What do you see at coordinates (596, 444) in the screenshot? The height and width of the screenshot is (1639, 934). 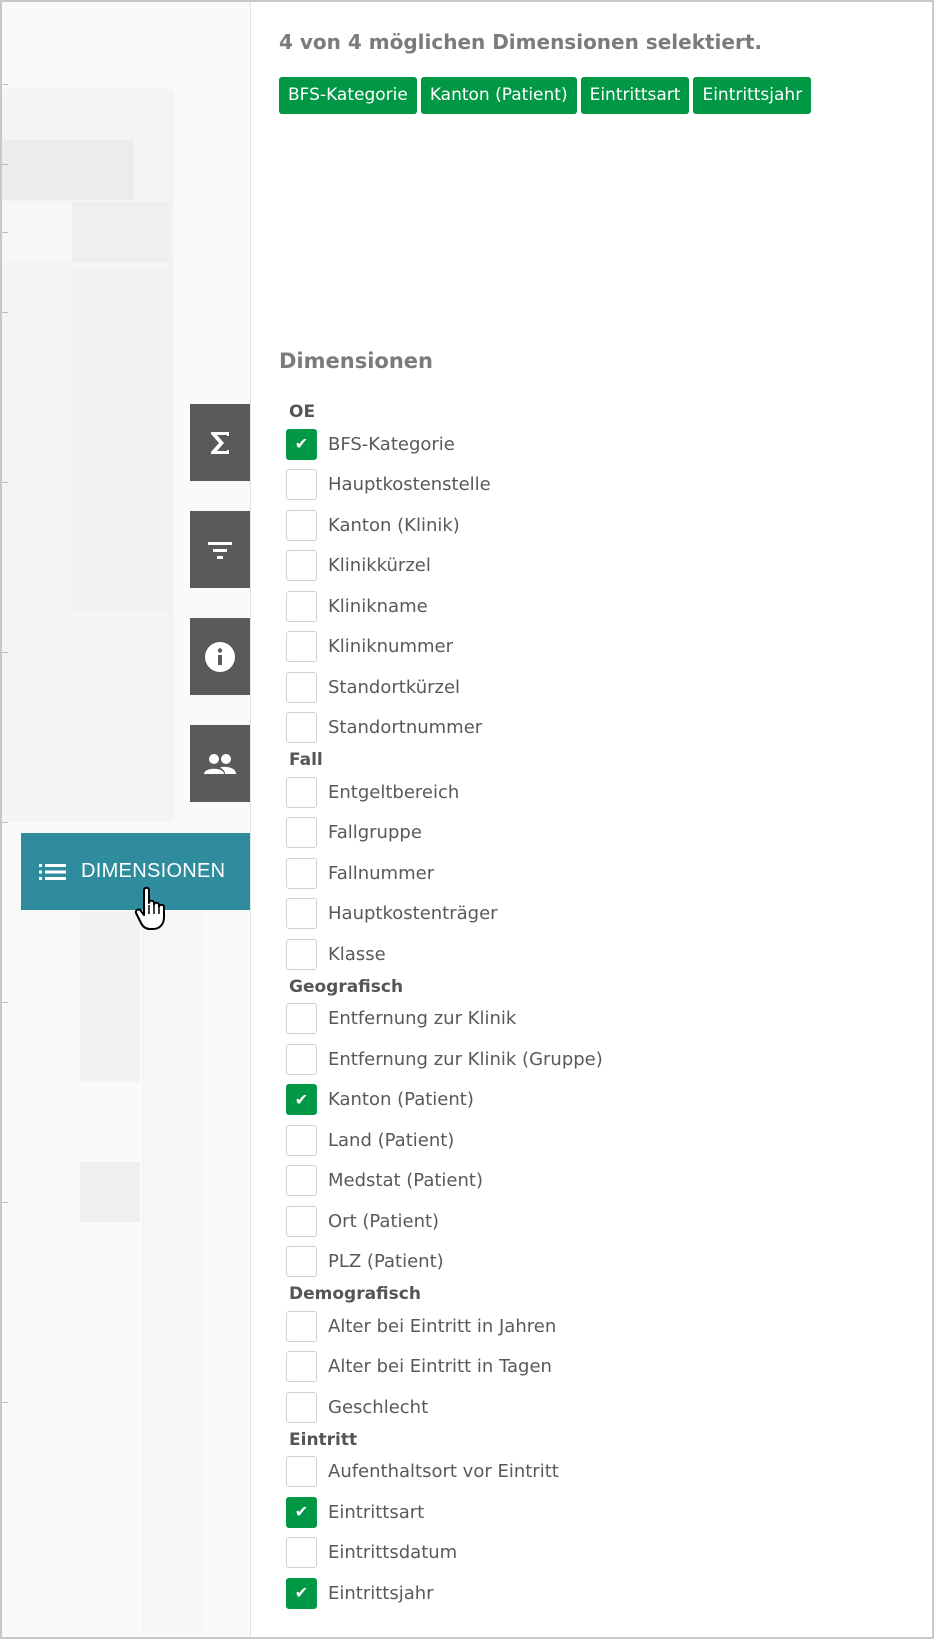 I see `dimension-option: ✔ BFS-Kategorie` at bounding box center [596, 444].